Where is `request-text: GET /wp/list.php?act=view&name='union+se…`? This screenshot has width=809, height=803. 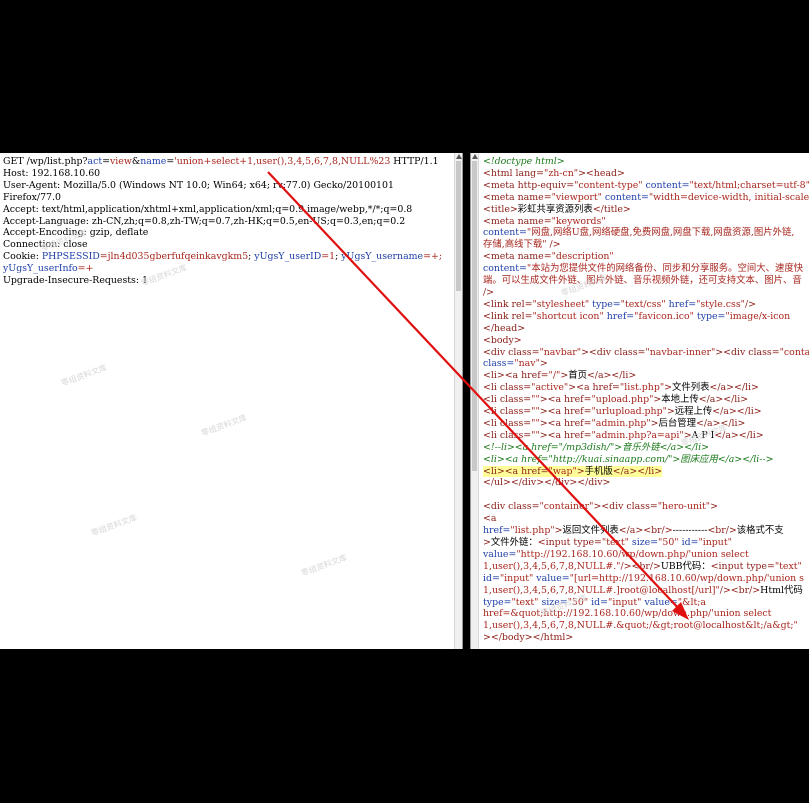
request-text: GET /wp/list.php?act=view&name='union+se… is located at coordinates (222, 221).